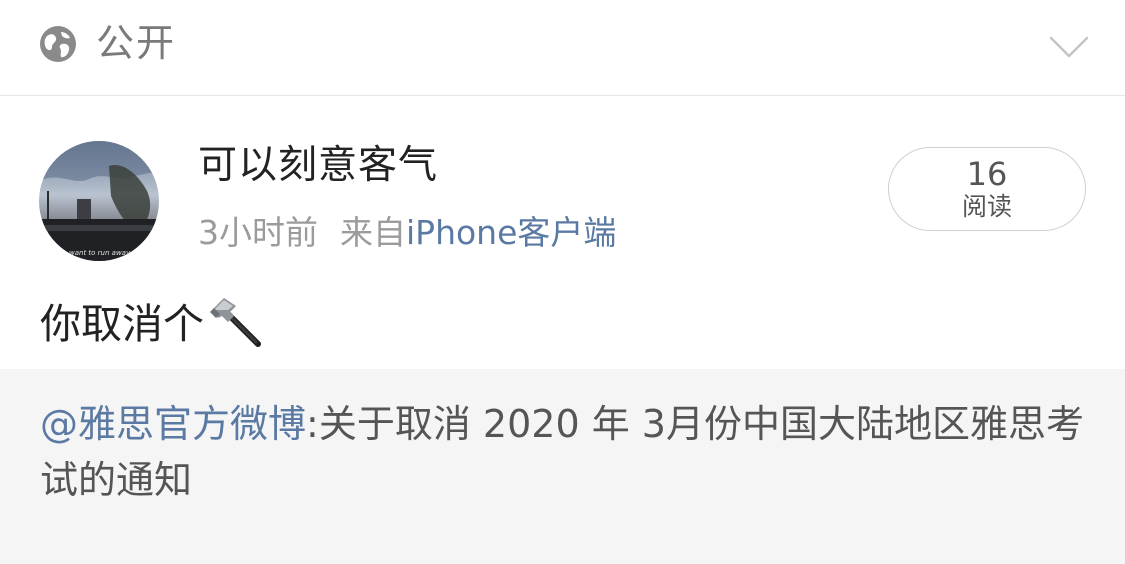 The image size is (1125, 564). Describe the element at coordinates (136, 43) in the screenshot. I see `visibility-label: 公开` at that location.